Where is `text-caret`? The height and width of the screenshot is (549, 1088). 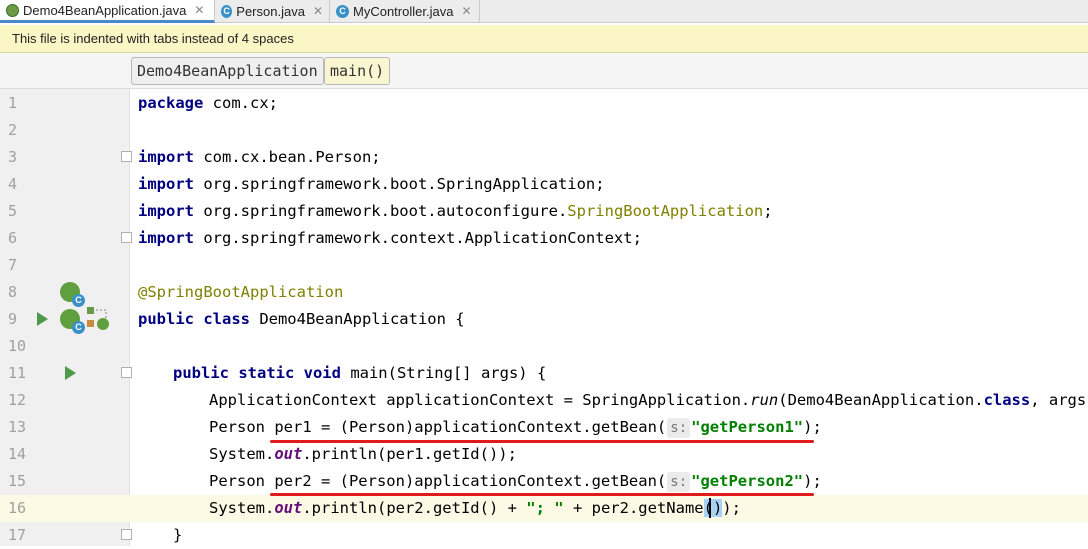 text-caret is located at coordinates (710, 508).